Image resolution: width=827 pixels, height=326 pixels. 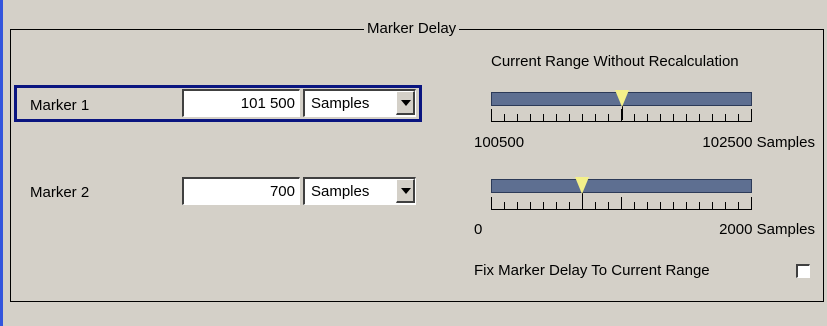 What do you see at coordinates (60, 105) in the screenshot?
I see `marker-1-label: Marker 1` at bounding box center [60, 105].